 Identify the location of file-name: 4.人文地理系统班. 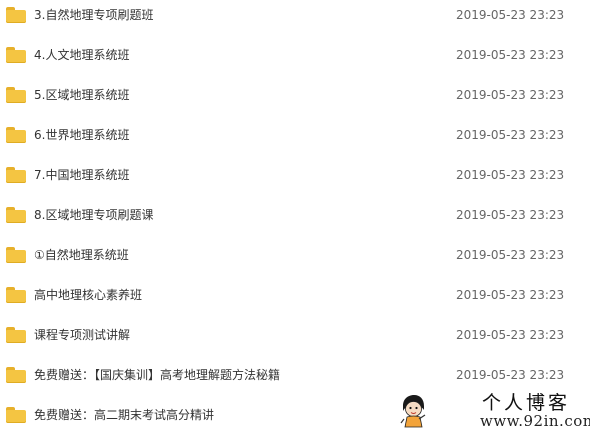
(82, 55).